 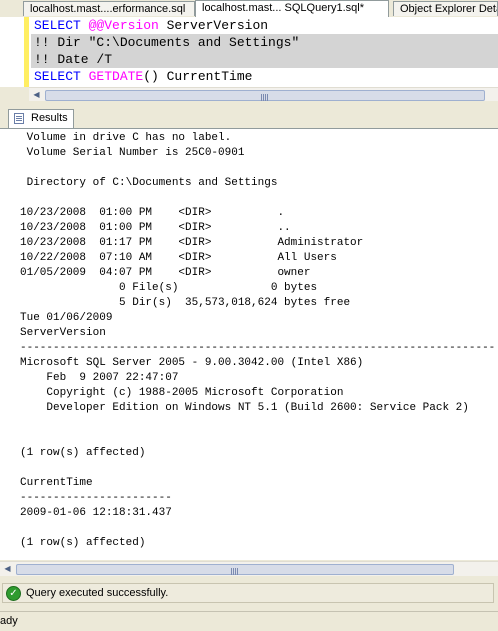 I want to click on result-line: Volume Serial Number is 25C0-0901, so click(x=132, y=153).